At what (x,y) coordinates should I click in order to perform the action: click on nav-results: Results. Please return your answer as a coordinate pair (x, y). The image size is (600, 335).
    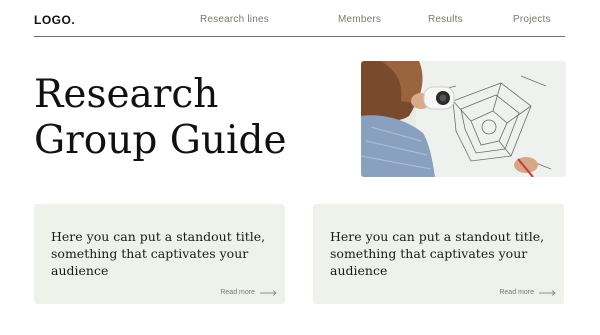
    Looking at the image, I should click on (445, 19).